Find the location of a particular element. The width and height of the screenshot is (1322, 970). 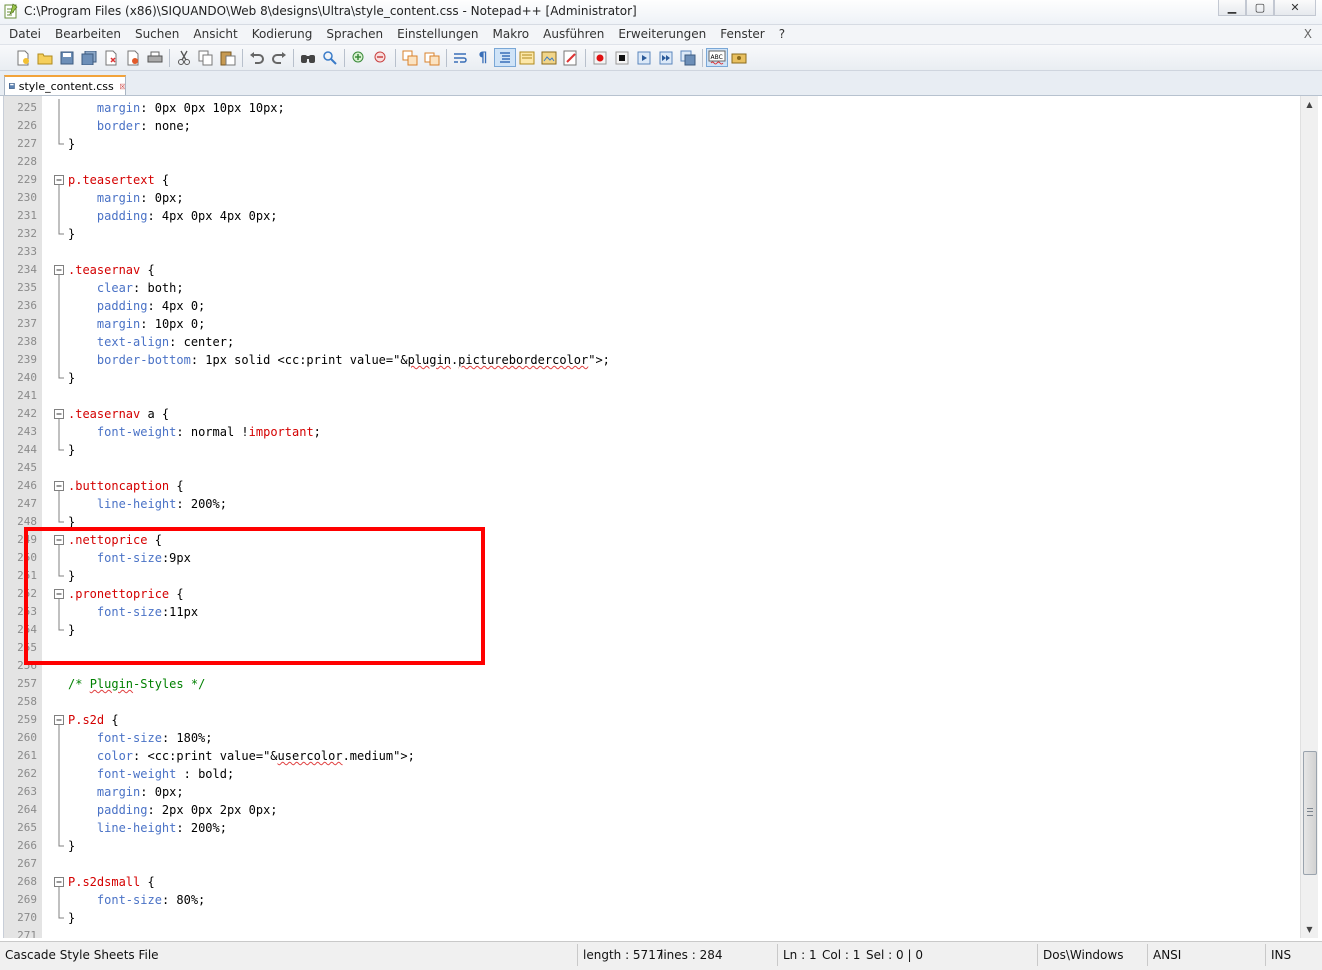

code-line: 238 text-align: center; is located at coordinates (652, 342).